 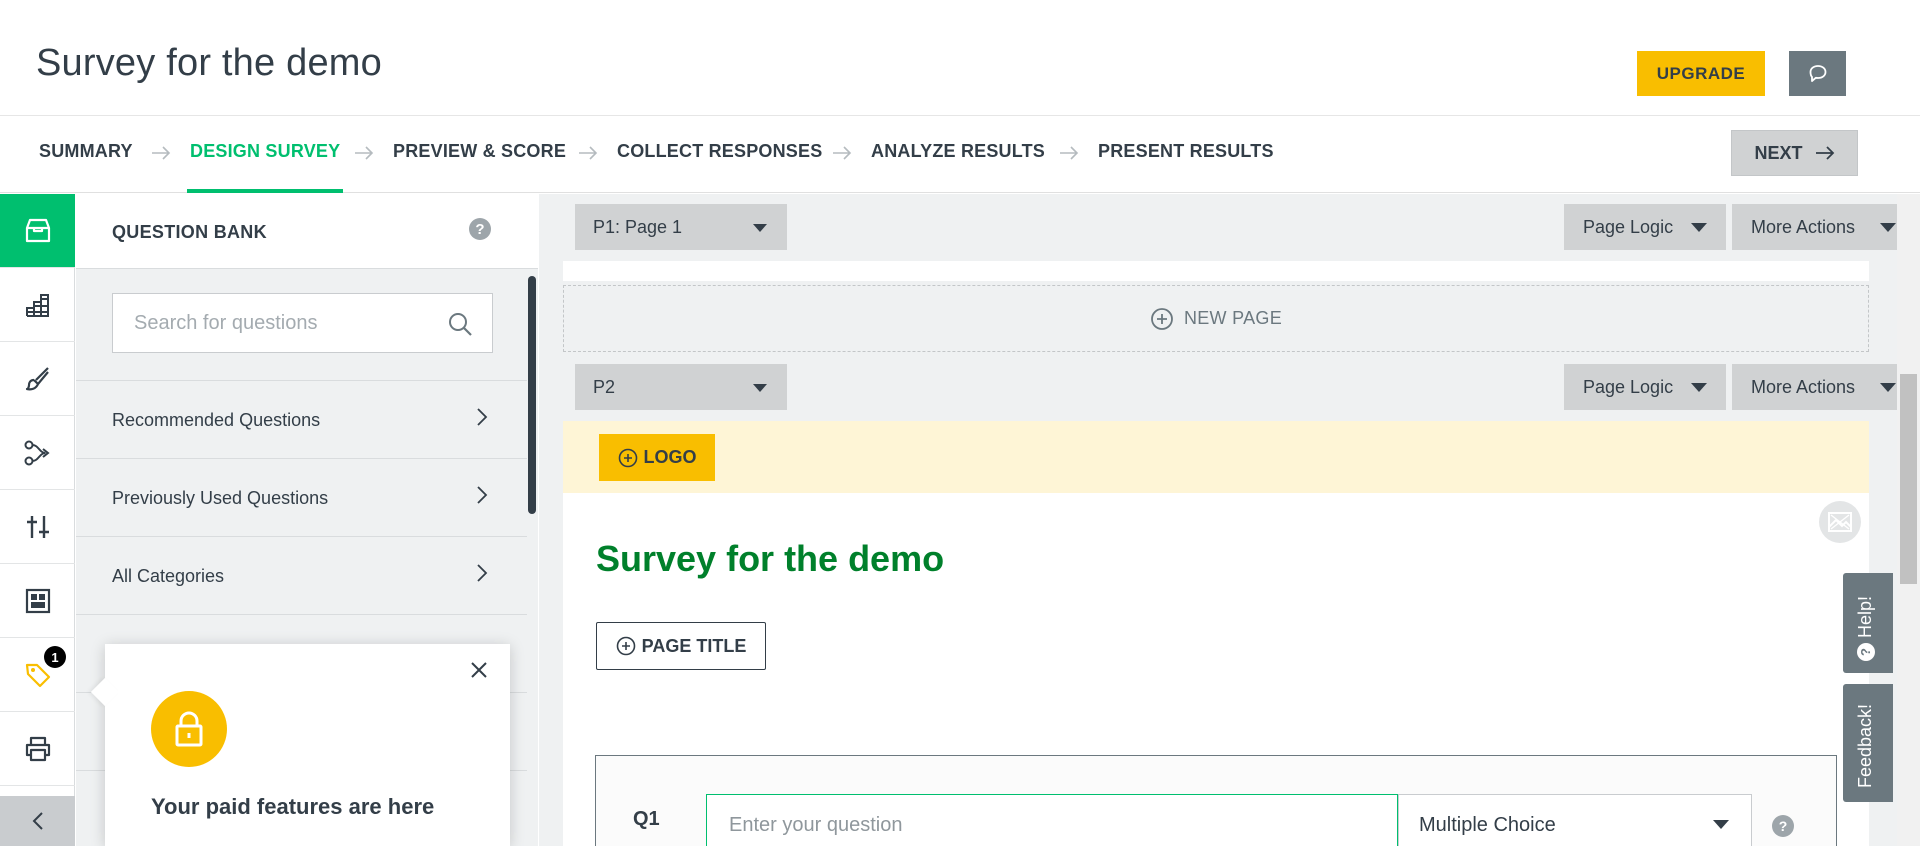 What do you see at coordinates (1052, 820) in the screenshot?
I see `question-text-input` at bounding box center [1052, 820].